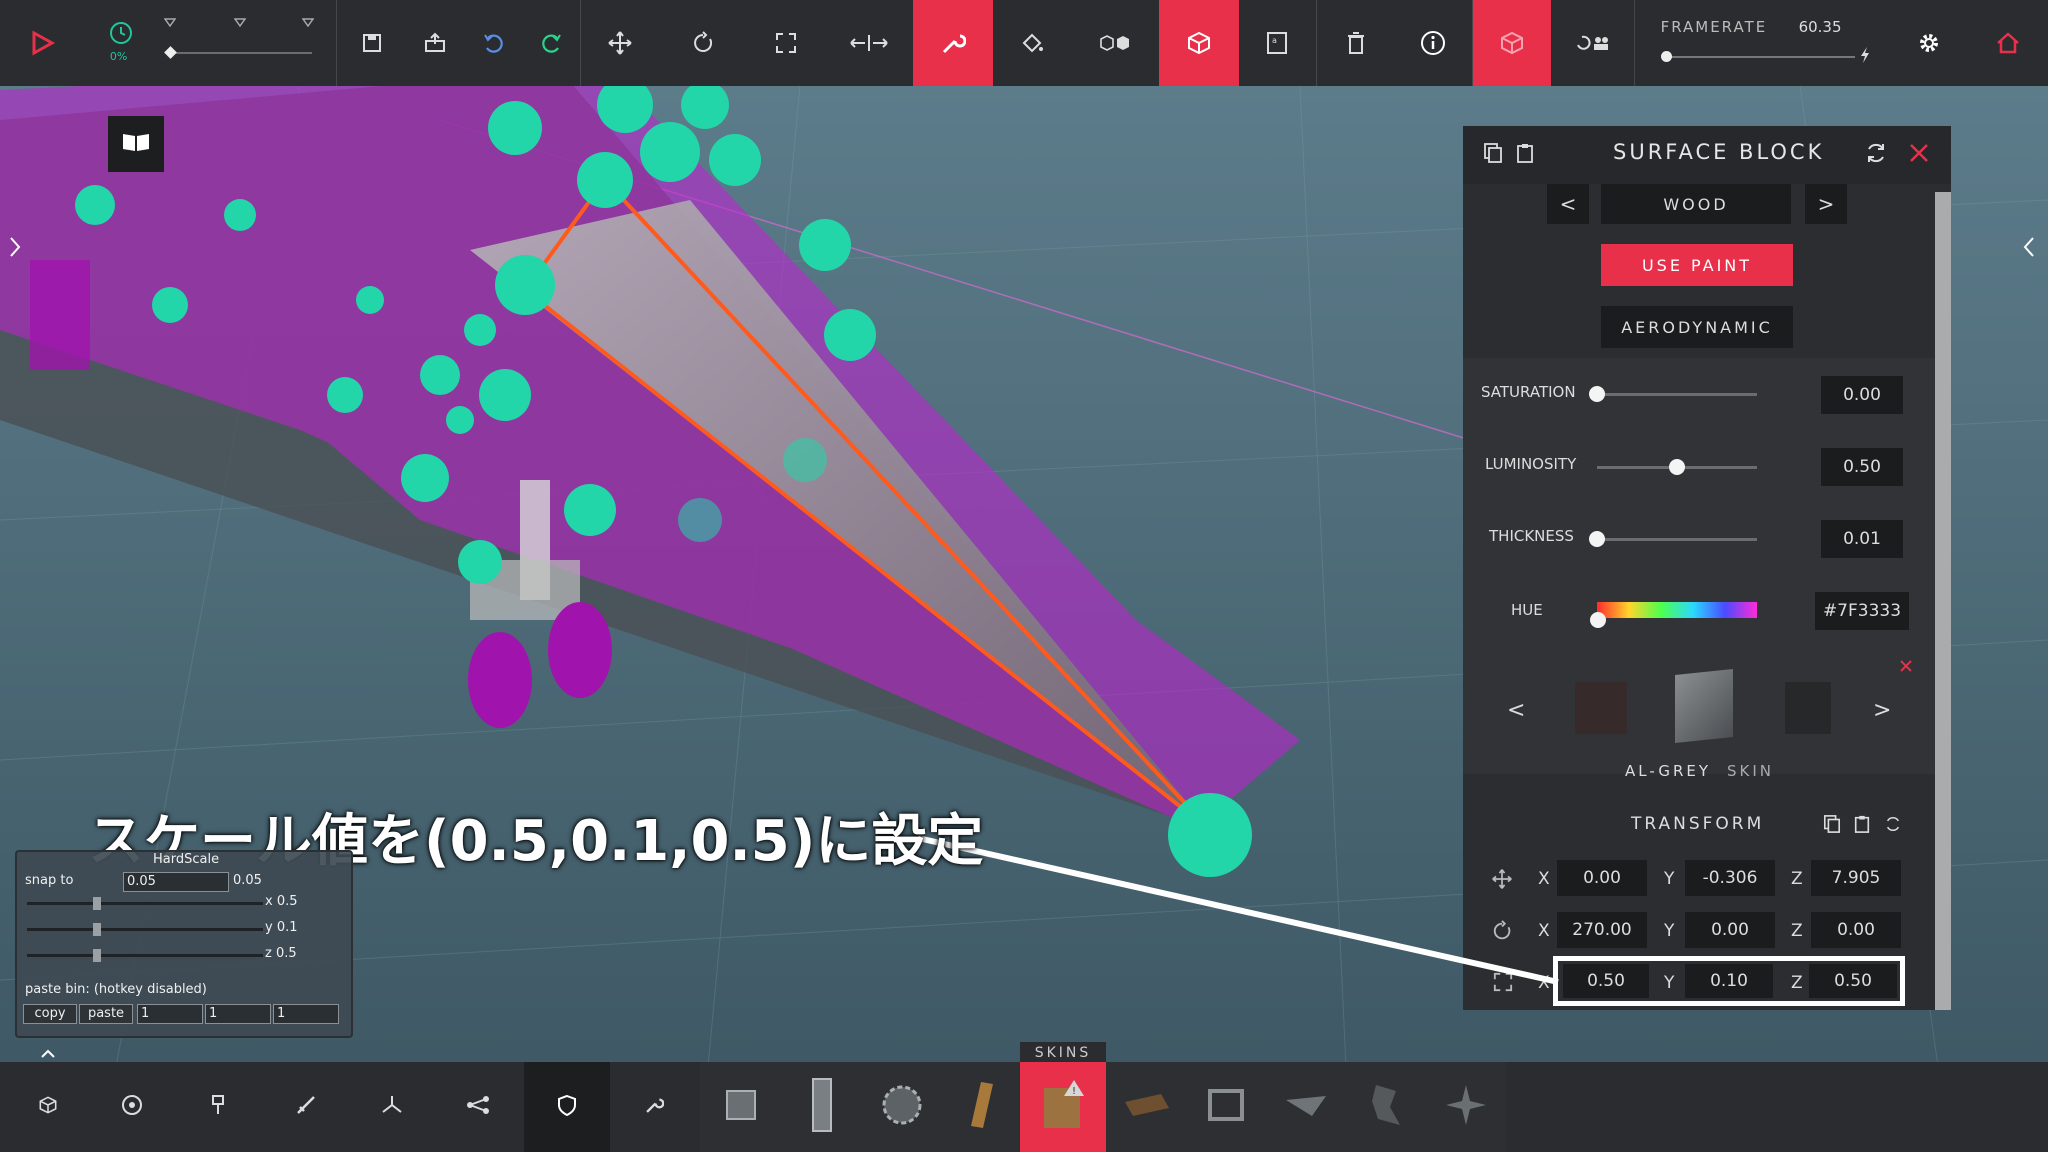  What do you see at coordinates (170, 1014) in the screenshot?
I see `paste-field-1: 1` at bounding box center [170, 1014].